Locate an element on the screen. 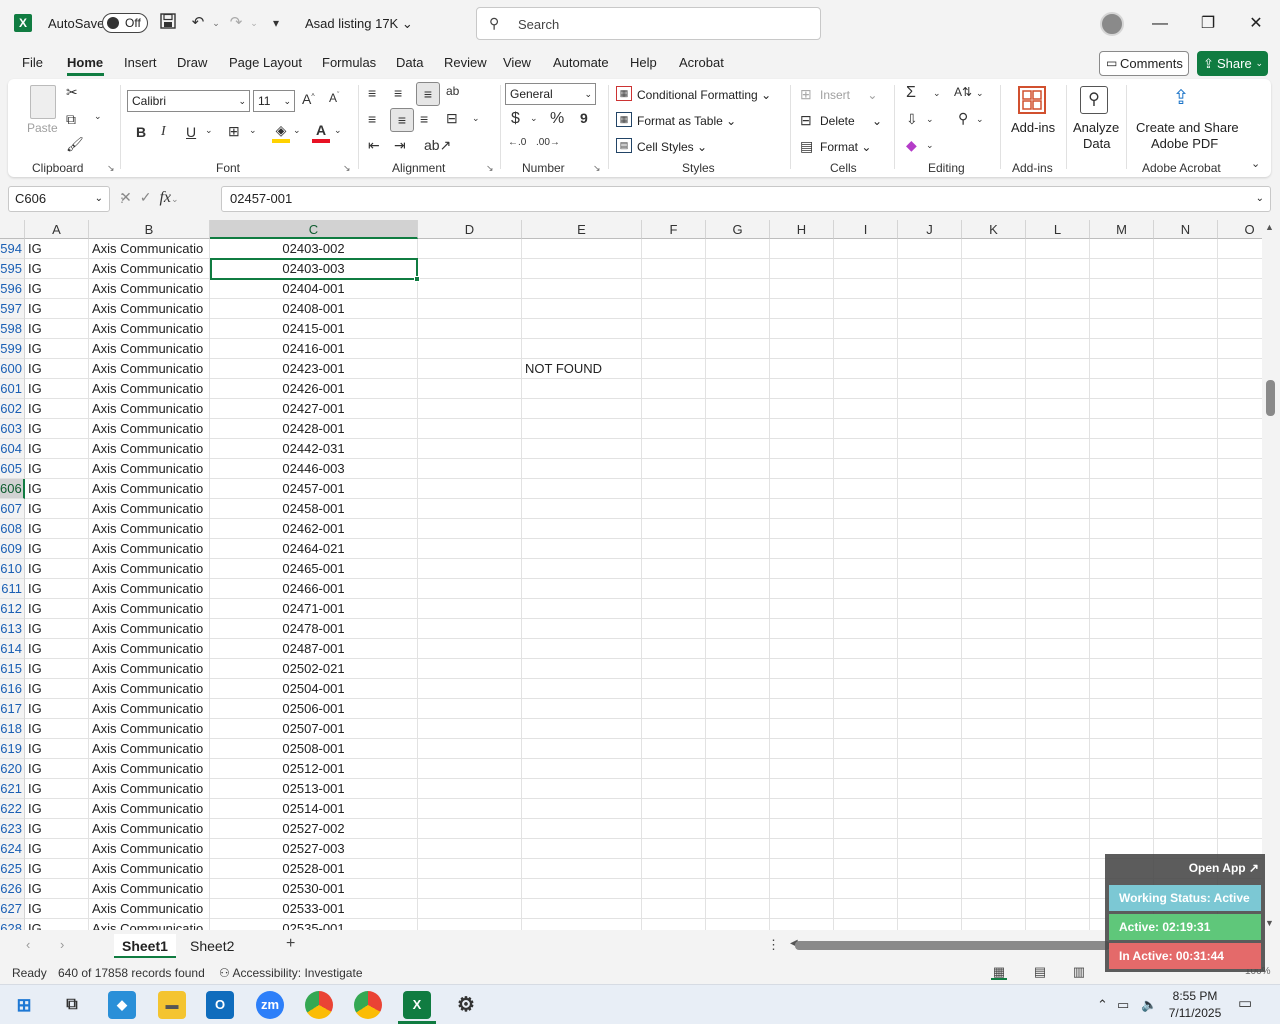 This screenshot has width=1280, height=1024. decrease-decimal-icon: .00→ is located at coordinates (548, 142).